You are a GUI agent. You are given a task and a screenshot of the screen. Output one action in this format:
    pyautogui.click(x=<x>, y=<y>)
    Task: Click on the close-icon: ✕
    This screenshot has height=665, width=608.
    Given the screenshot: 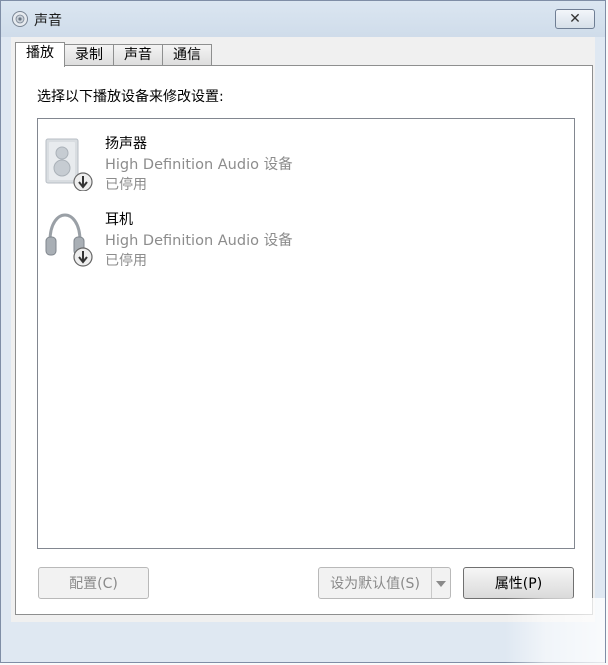 What is the action you would take?
    pyautogui.click(x=575, y=19)
    